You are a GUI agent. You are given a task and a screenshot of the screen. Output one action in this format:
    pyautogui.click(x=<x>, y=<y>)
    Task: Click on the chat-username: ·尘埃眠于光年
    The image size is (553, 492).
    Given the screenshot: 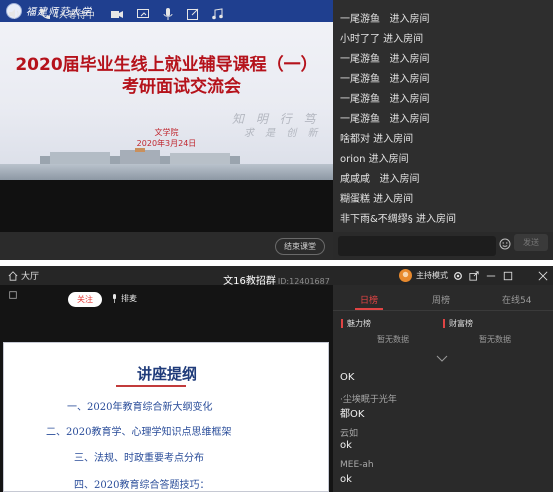 What is the action you would take?
    pyautogui.click(x=368, y=398)
    